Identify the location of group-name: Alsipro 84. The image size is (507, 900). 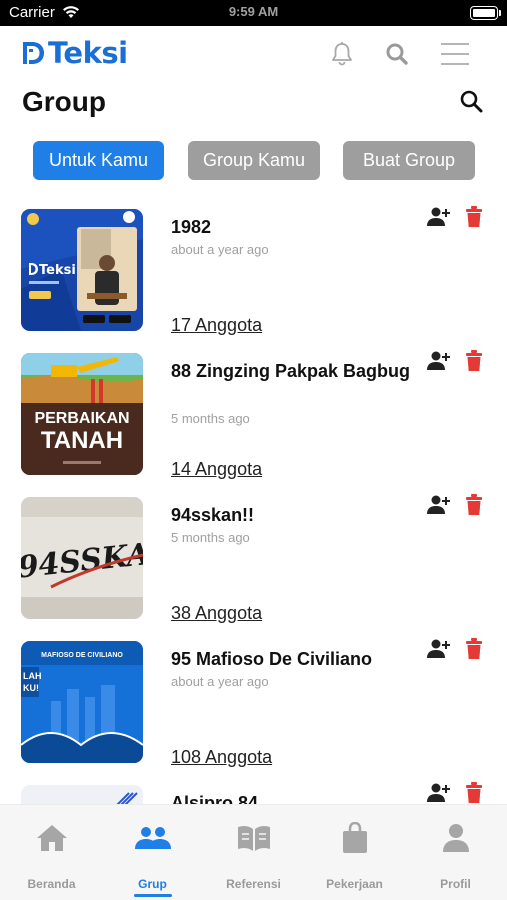
(291, 797).